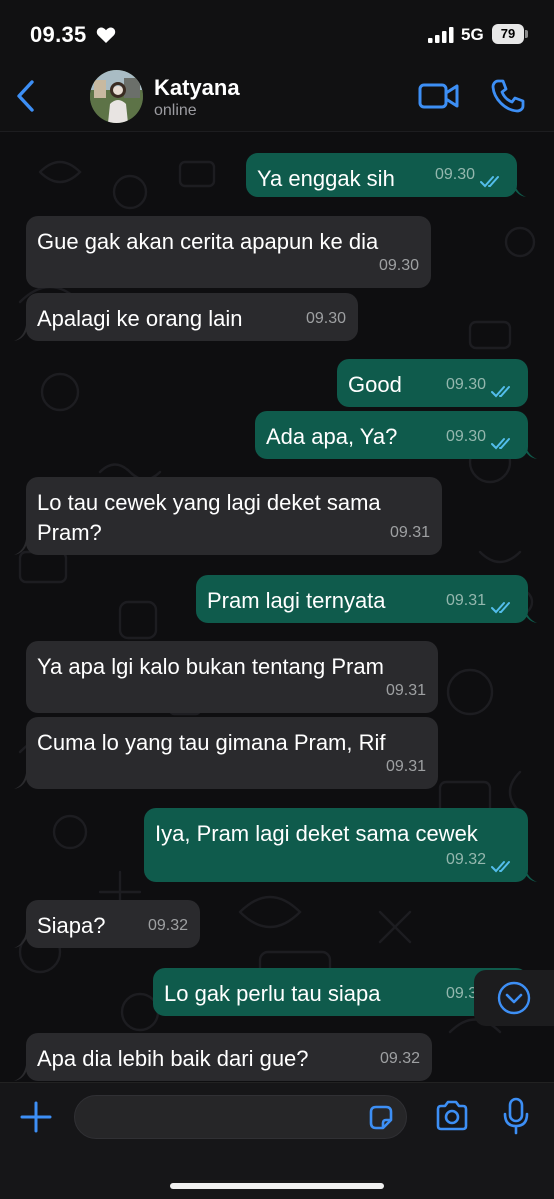  I want to click on chevron-down-circle-icon, so click(514, 998).